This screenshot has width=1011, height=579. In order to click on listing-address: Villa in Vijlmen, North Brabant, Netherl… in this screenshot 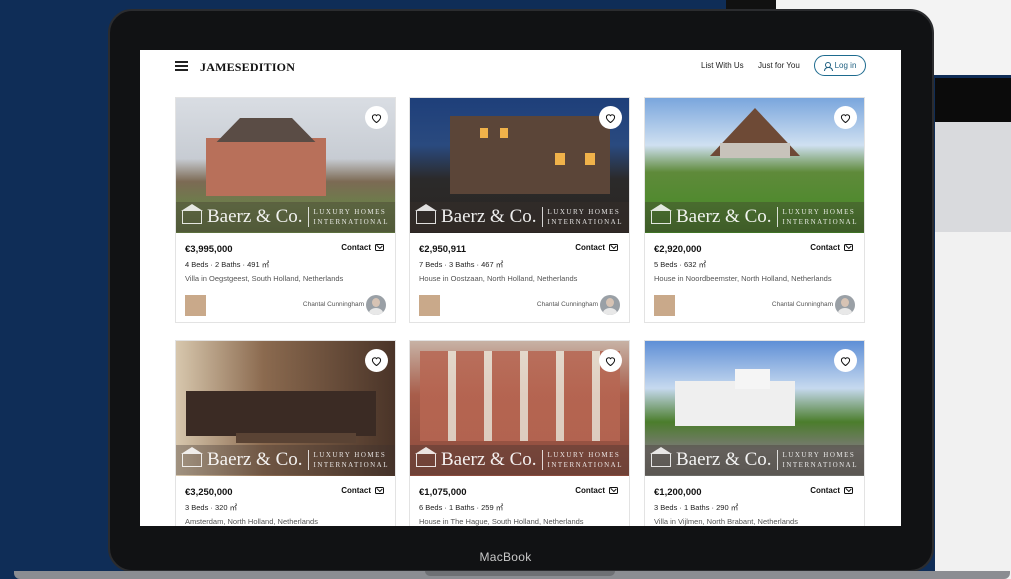, I will do `click(726, 521)`.